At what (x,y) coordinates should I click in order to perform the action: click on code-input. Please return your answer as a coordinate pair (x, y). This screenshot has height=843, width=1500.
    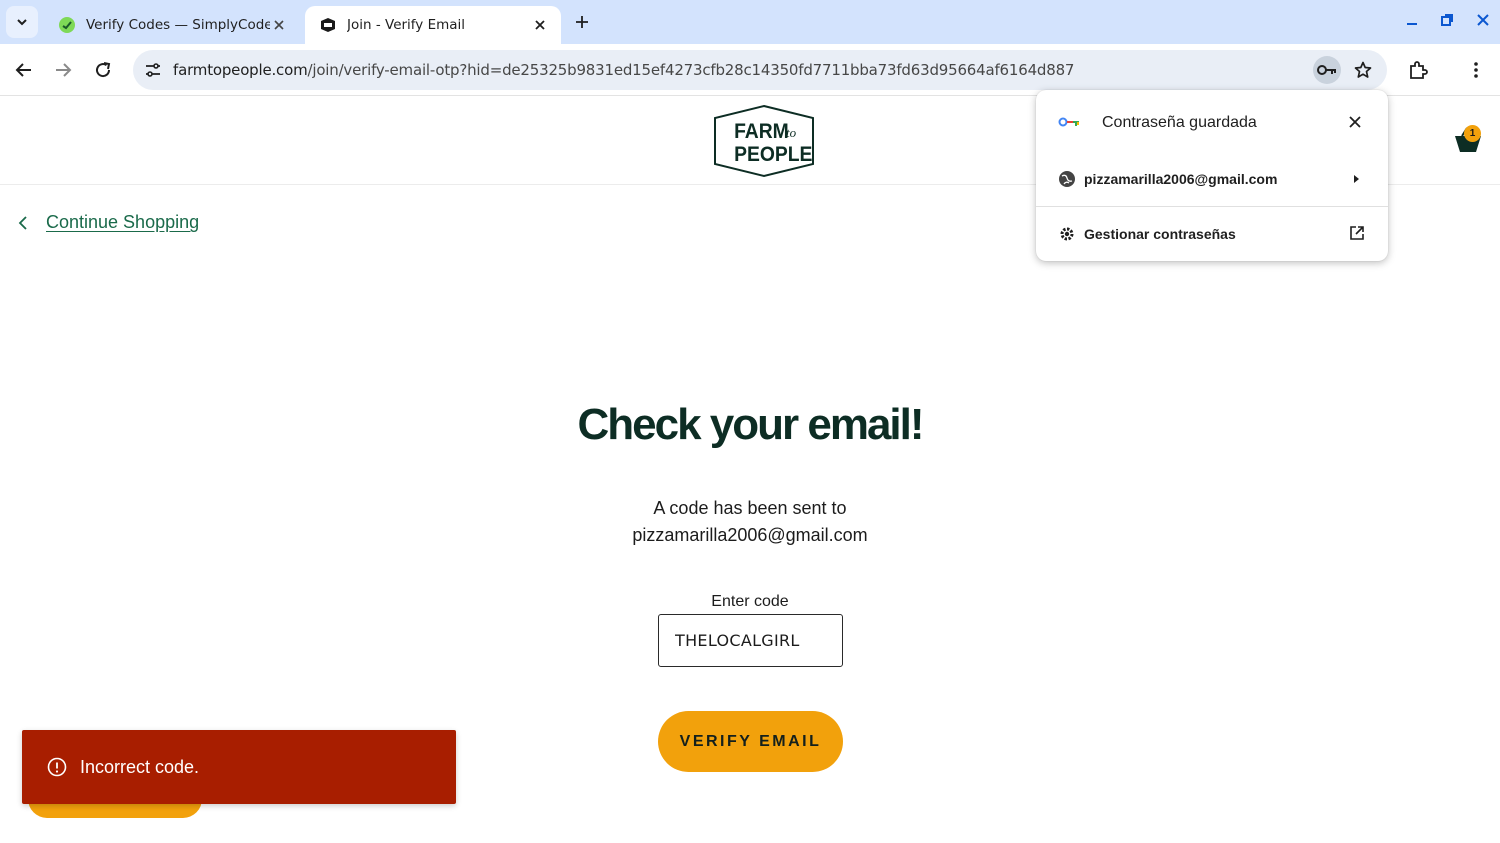
    Looking at the image, I should click on (750, 640).